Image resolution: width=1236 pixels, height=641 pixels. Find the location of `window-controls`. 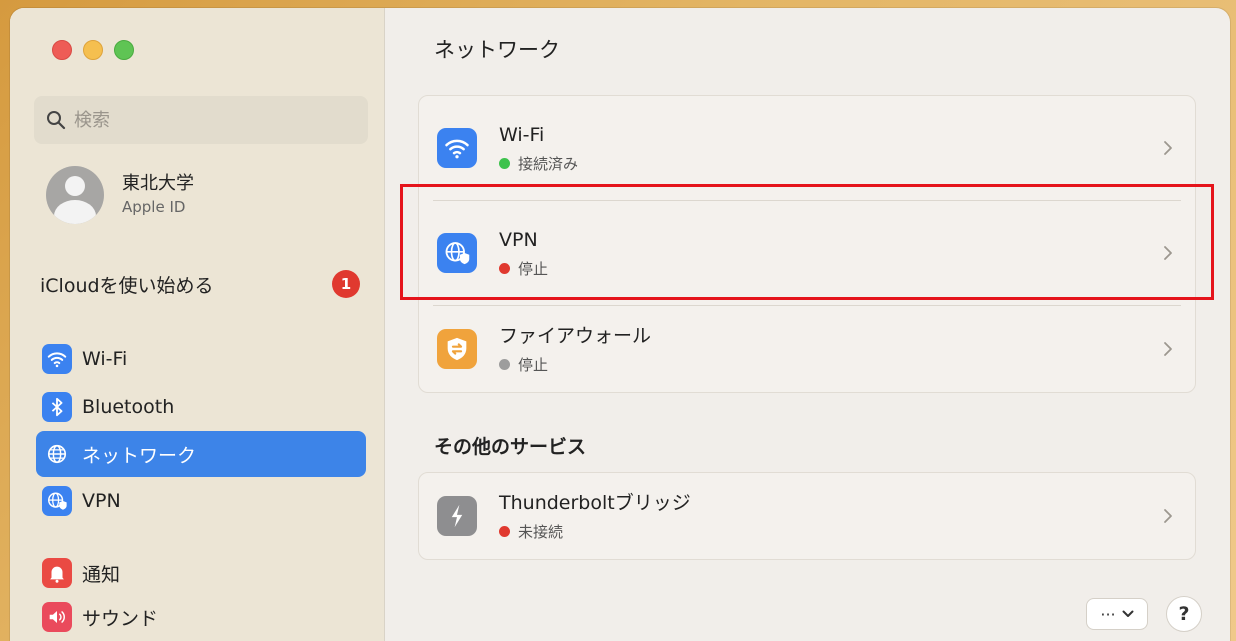

window-controls is located at coordinates (93, 50).